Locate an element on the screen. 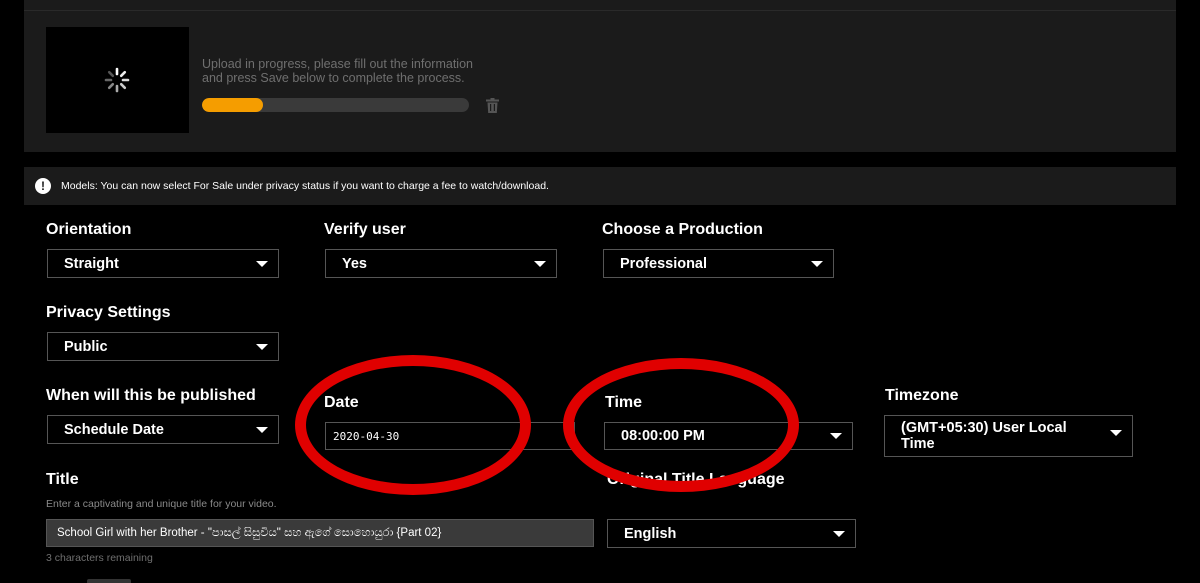 The height and width of the screenshot is (583, 1200). timezone-value-line2: Time is located at coordinates (918, 444).